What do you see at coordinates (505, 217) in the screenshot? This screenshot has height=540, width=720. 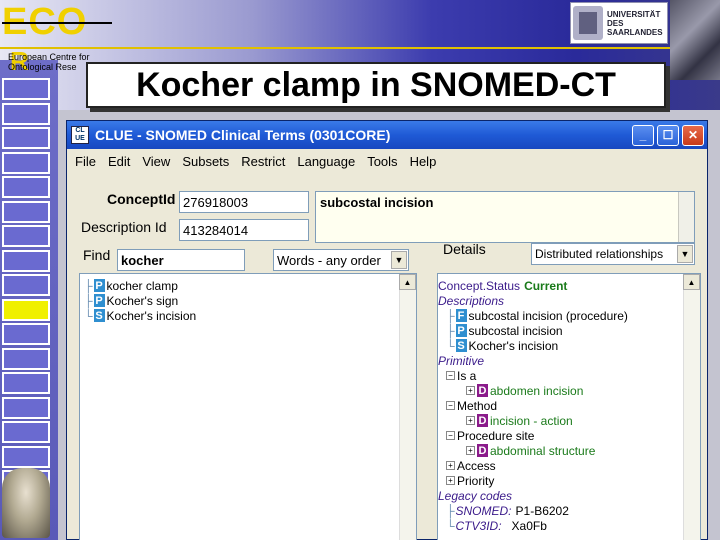 I see `term-field: subcostal incision` at bounding box center [505, 217].